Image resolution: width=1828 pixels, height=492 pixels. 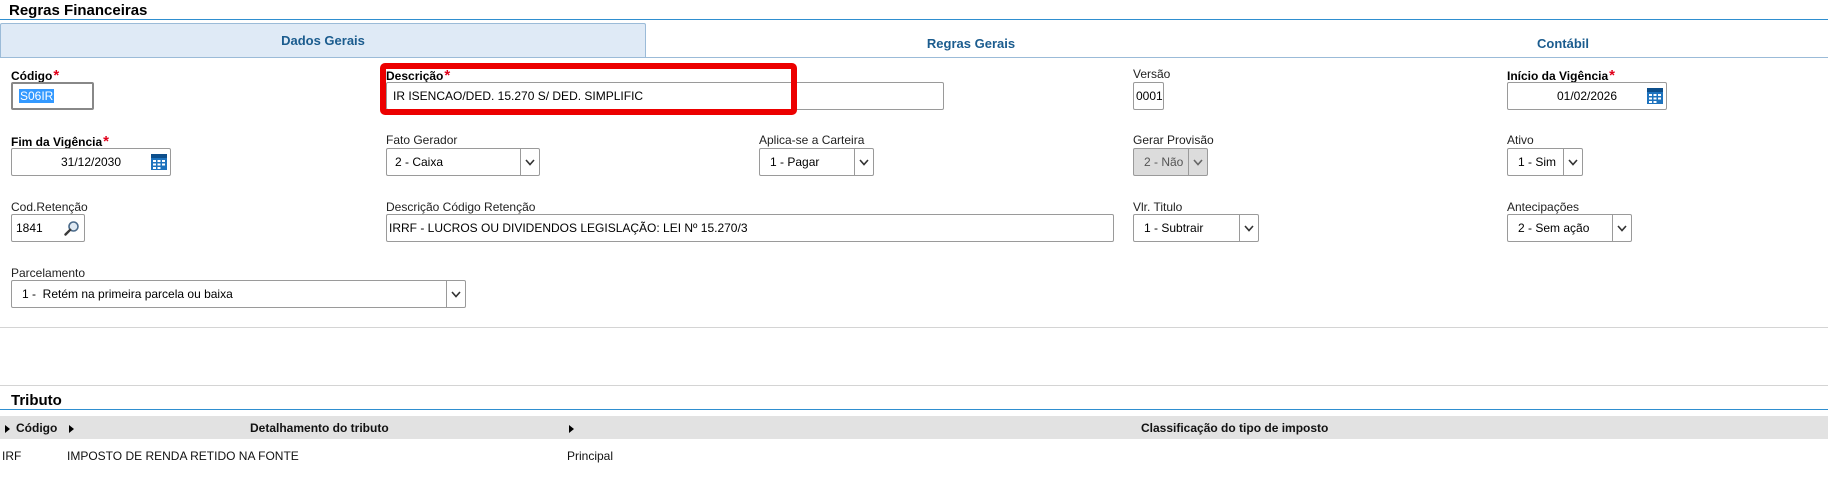 I want to click on inicio-vigencia-field: 01/02/2026, so click(x=1587, y=96).